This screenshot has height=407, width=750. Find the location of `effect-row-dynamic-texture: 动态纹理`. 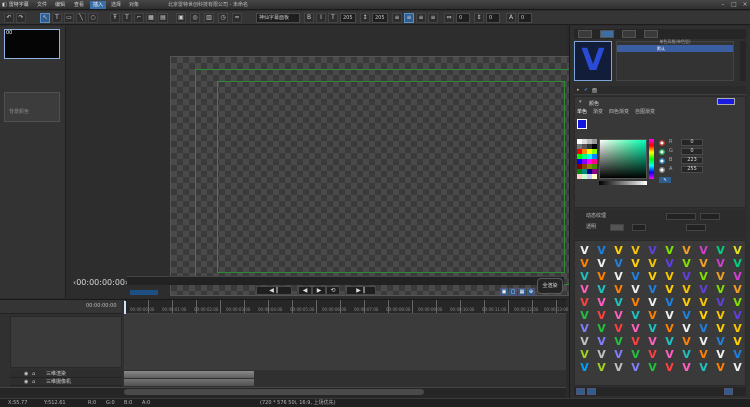

effect-row-dynamic-texture: 动态纹理 is located at coordinates (660, 216).